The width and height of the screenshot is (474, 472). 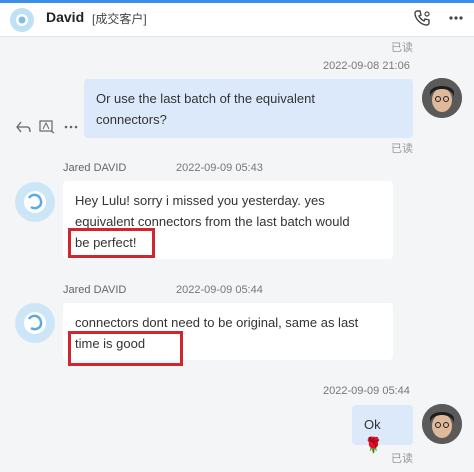 What do you see at coordinates (205, 98) in the screenshot?
I see `message-text-line: Or use the last batch of the equivalent` at bounding box center [205, 98].